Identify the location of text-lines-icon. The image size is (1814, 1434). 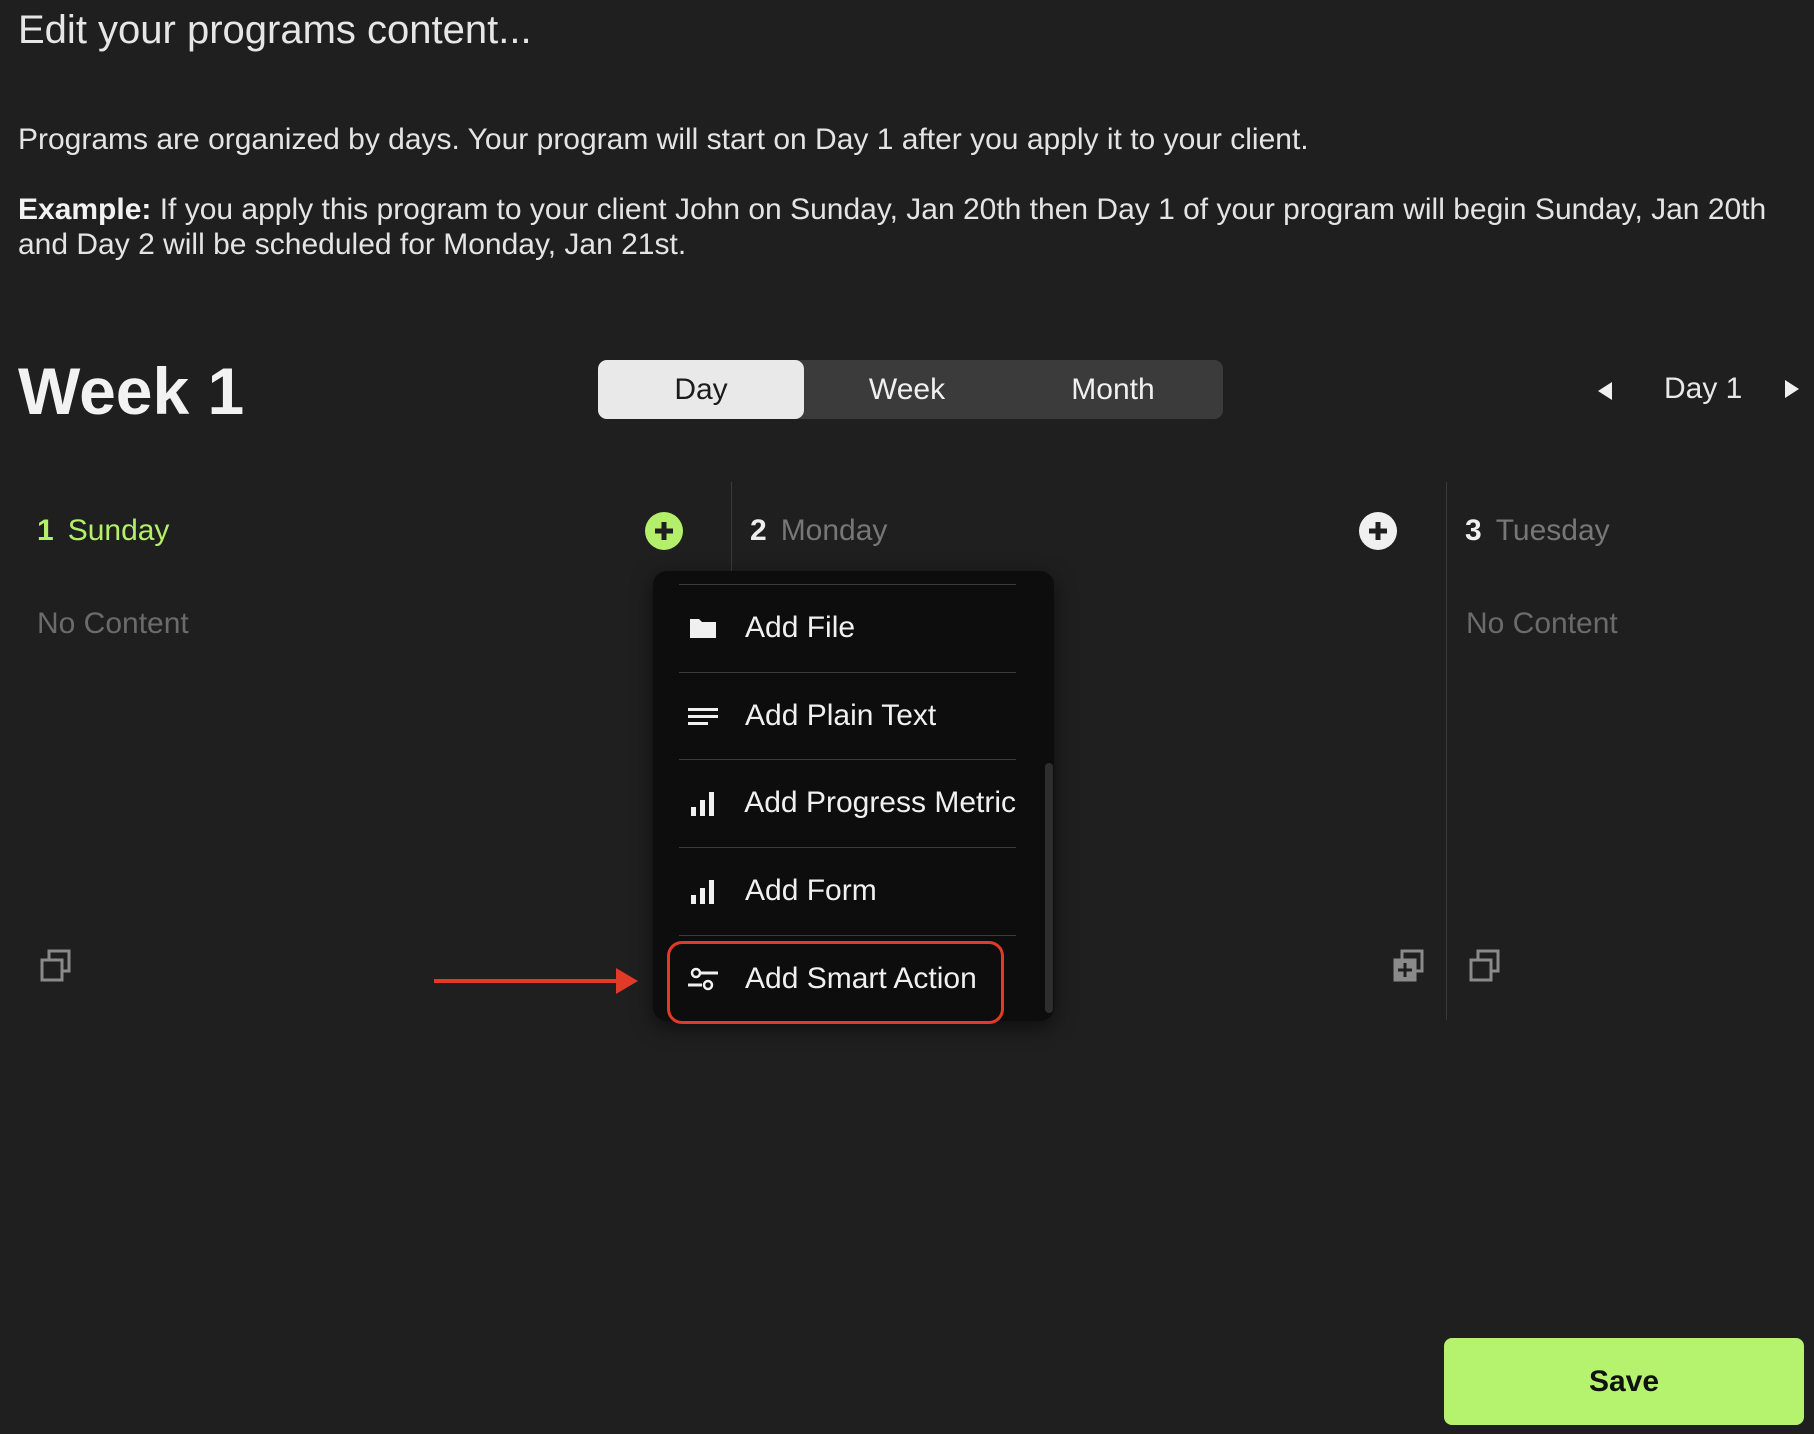
(703, 716).